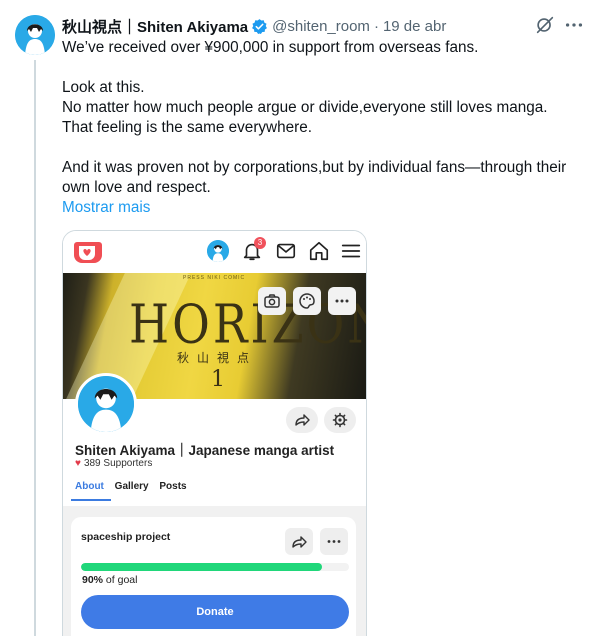  I want to click on avatar-illustration, so click(35, 35).